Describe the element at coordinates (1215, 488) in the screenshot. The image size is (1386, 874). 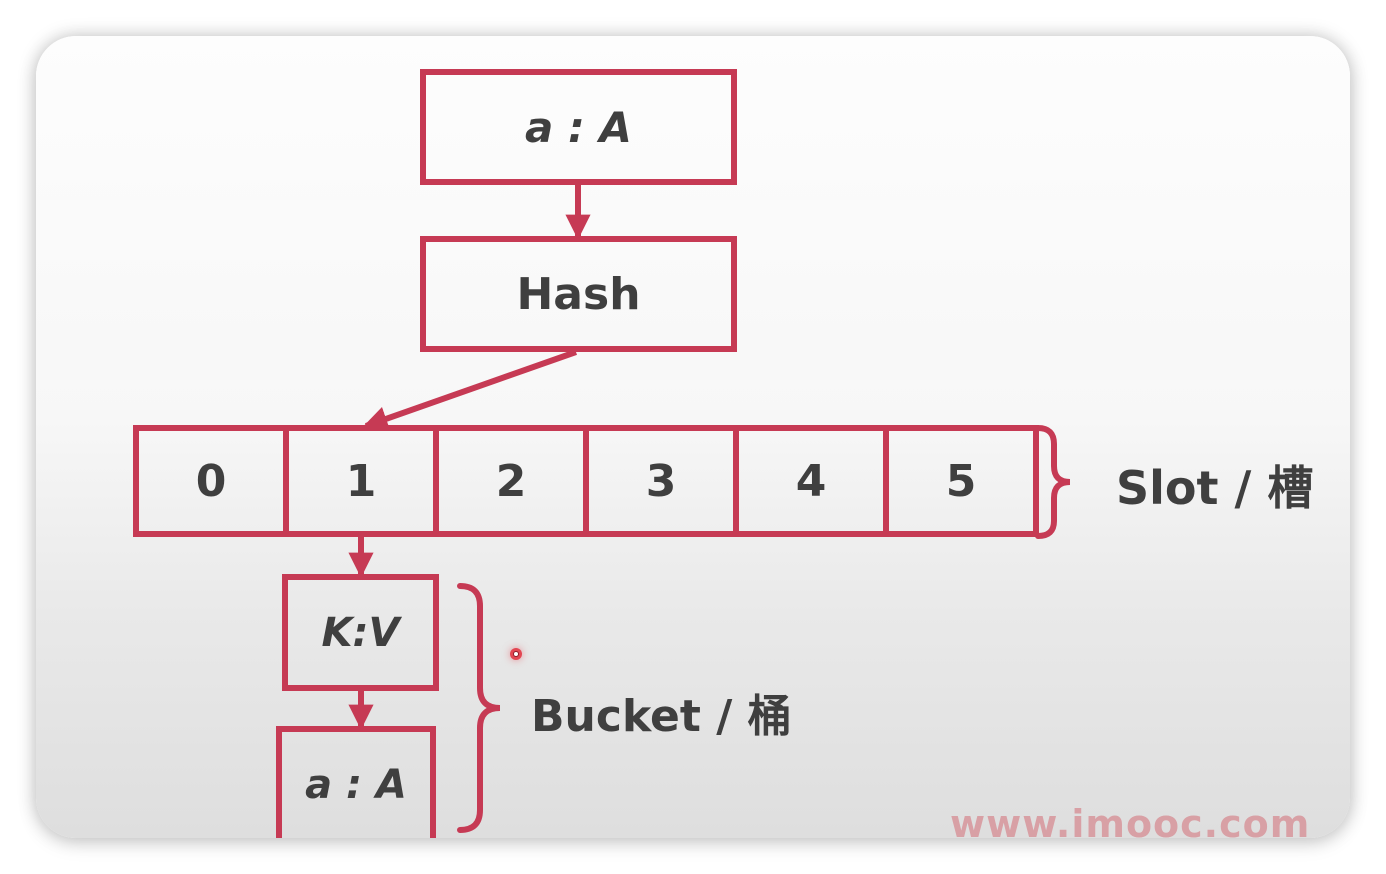
I see `slot-label: Slot / 槽` at that location.